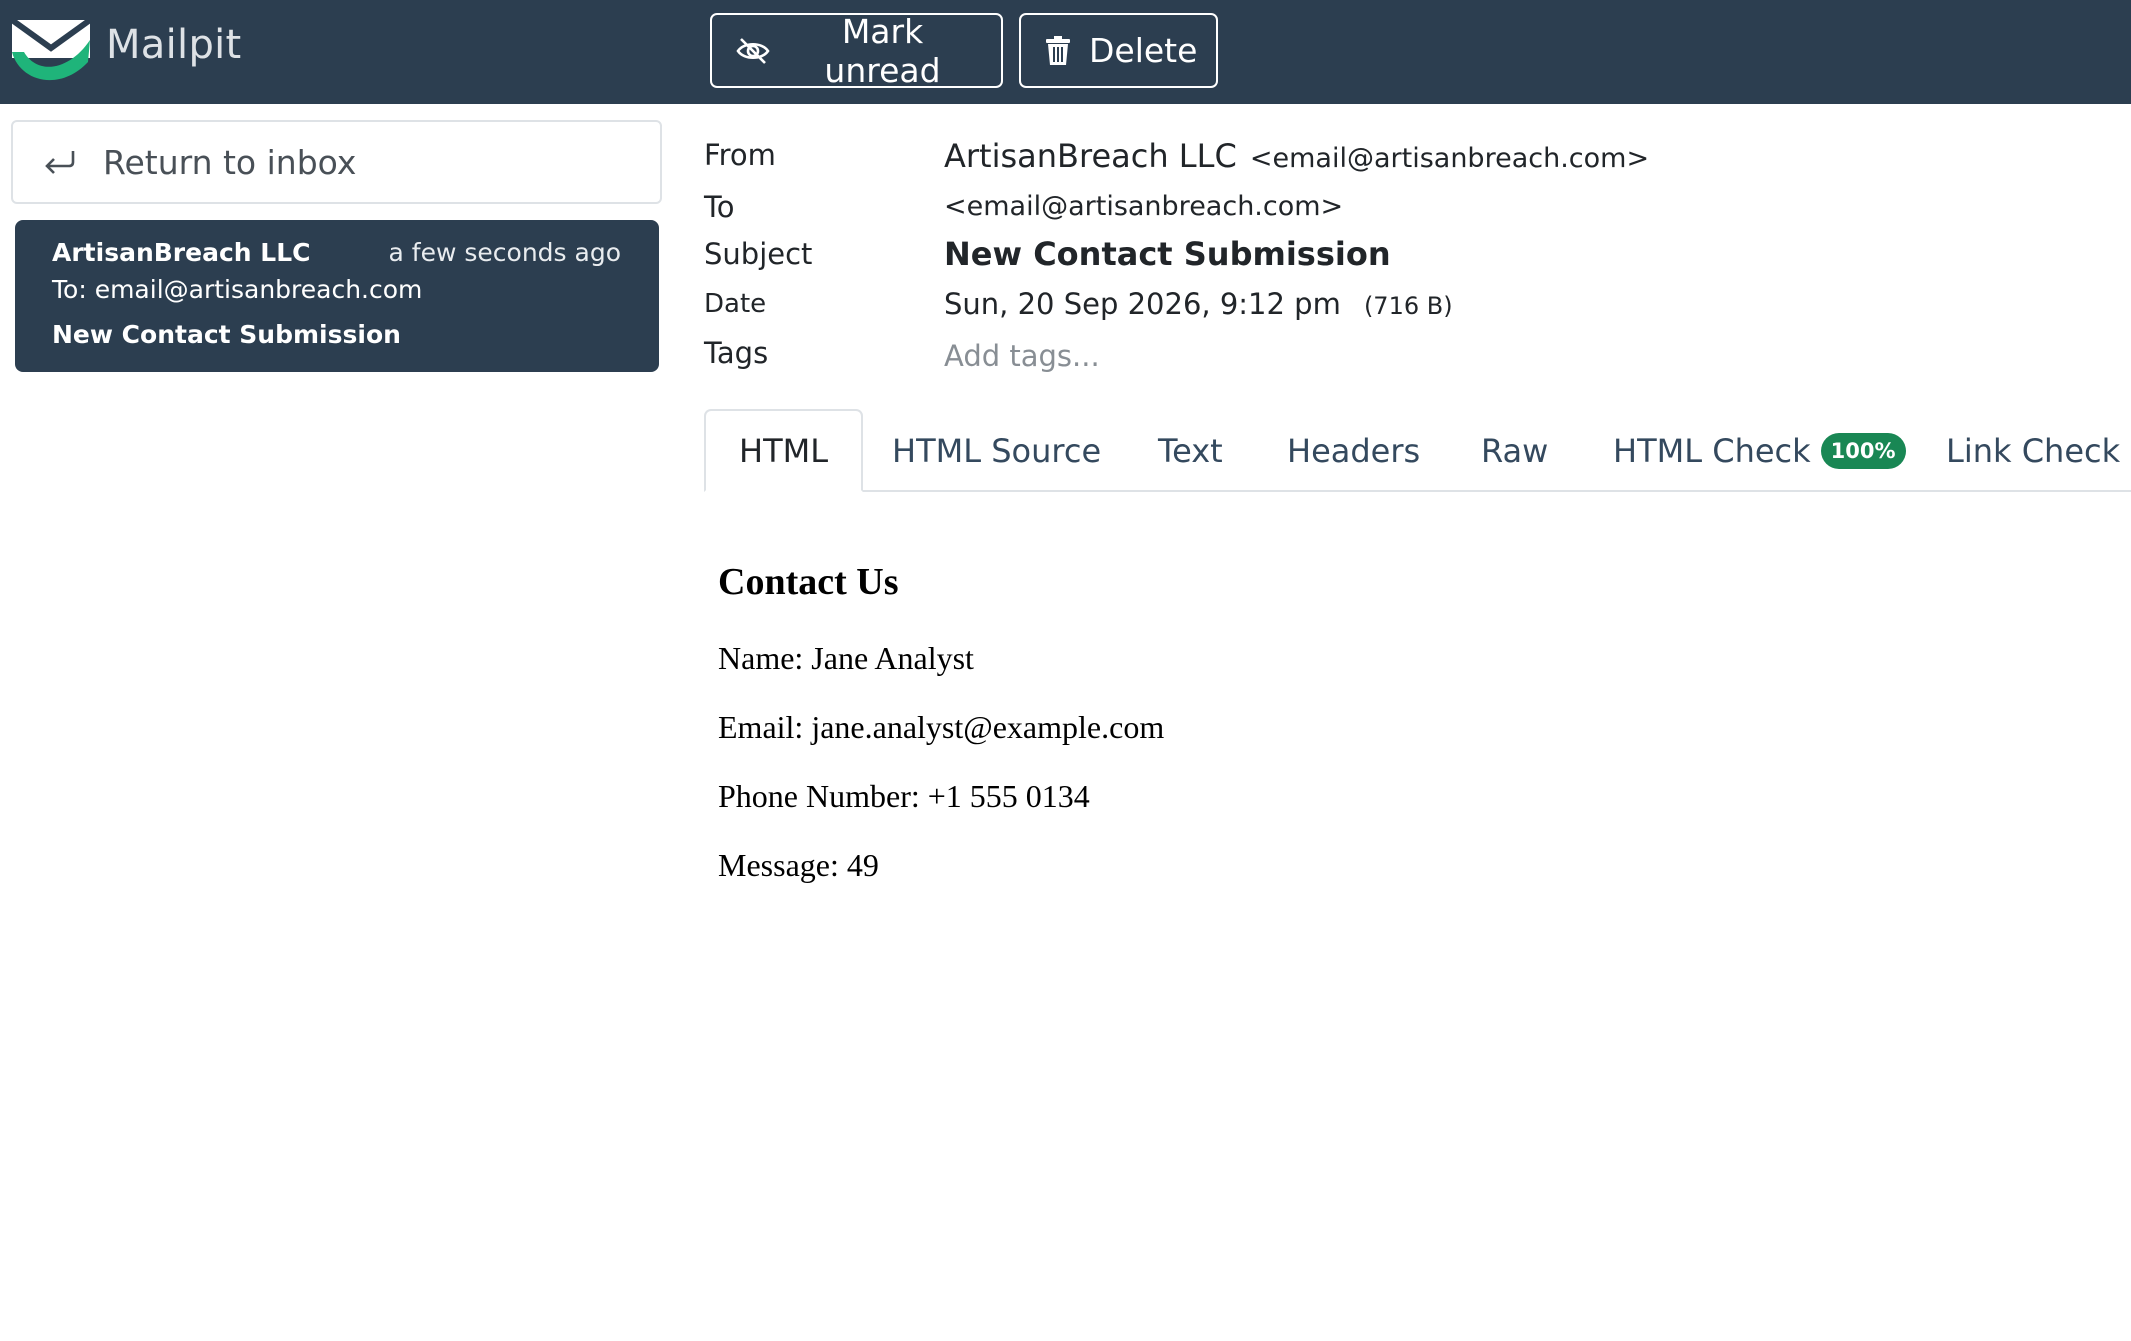 The width and height of the screenshot is (2131, 1341). I want to click on tags-label: Tags, so click(736, 353).